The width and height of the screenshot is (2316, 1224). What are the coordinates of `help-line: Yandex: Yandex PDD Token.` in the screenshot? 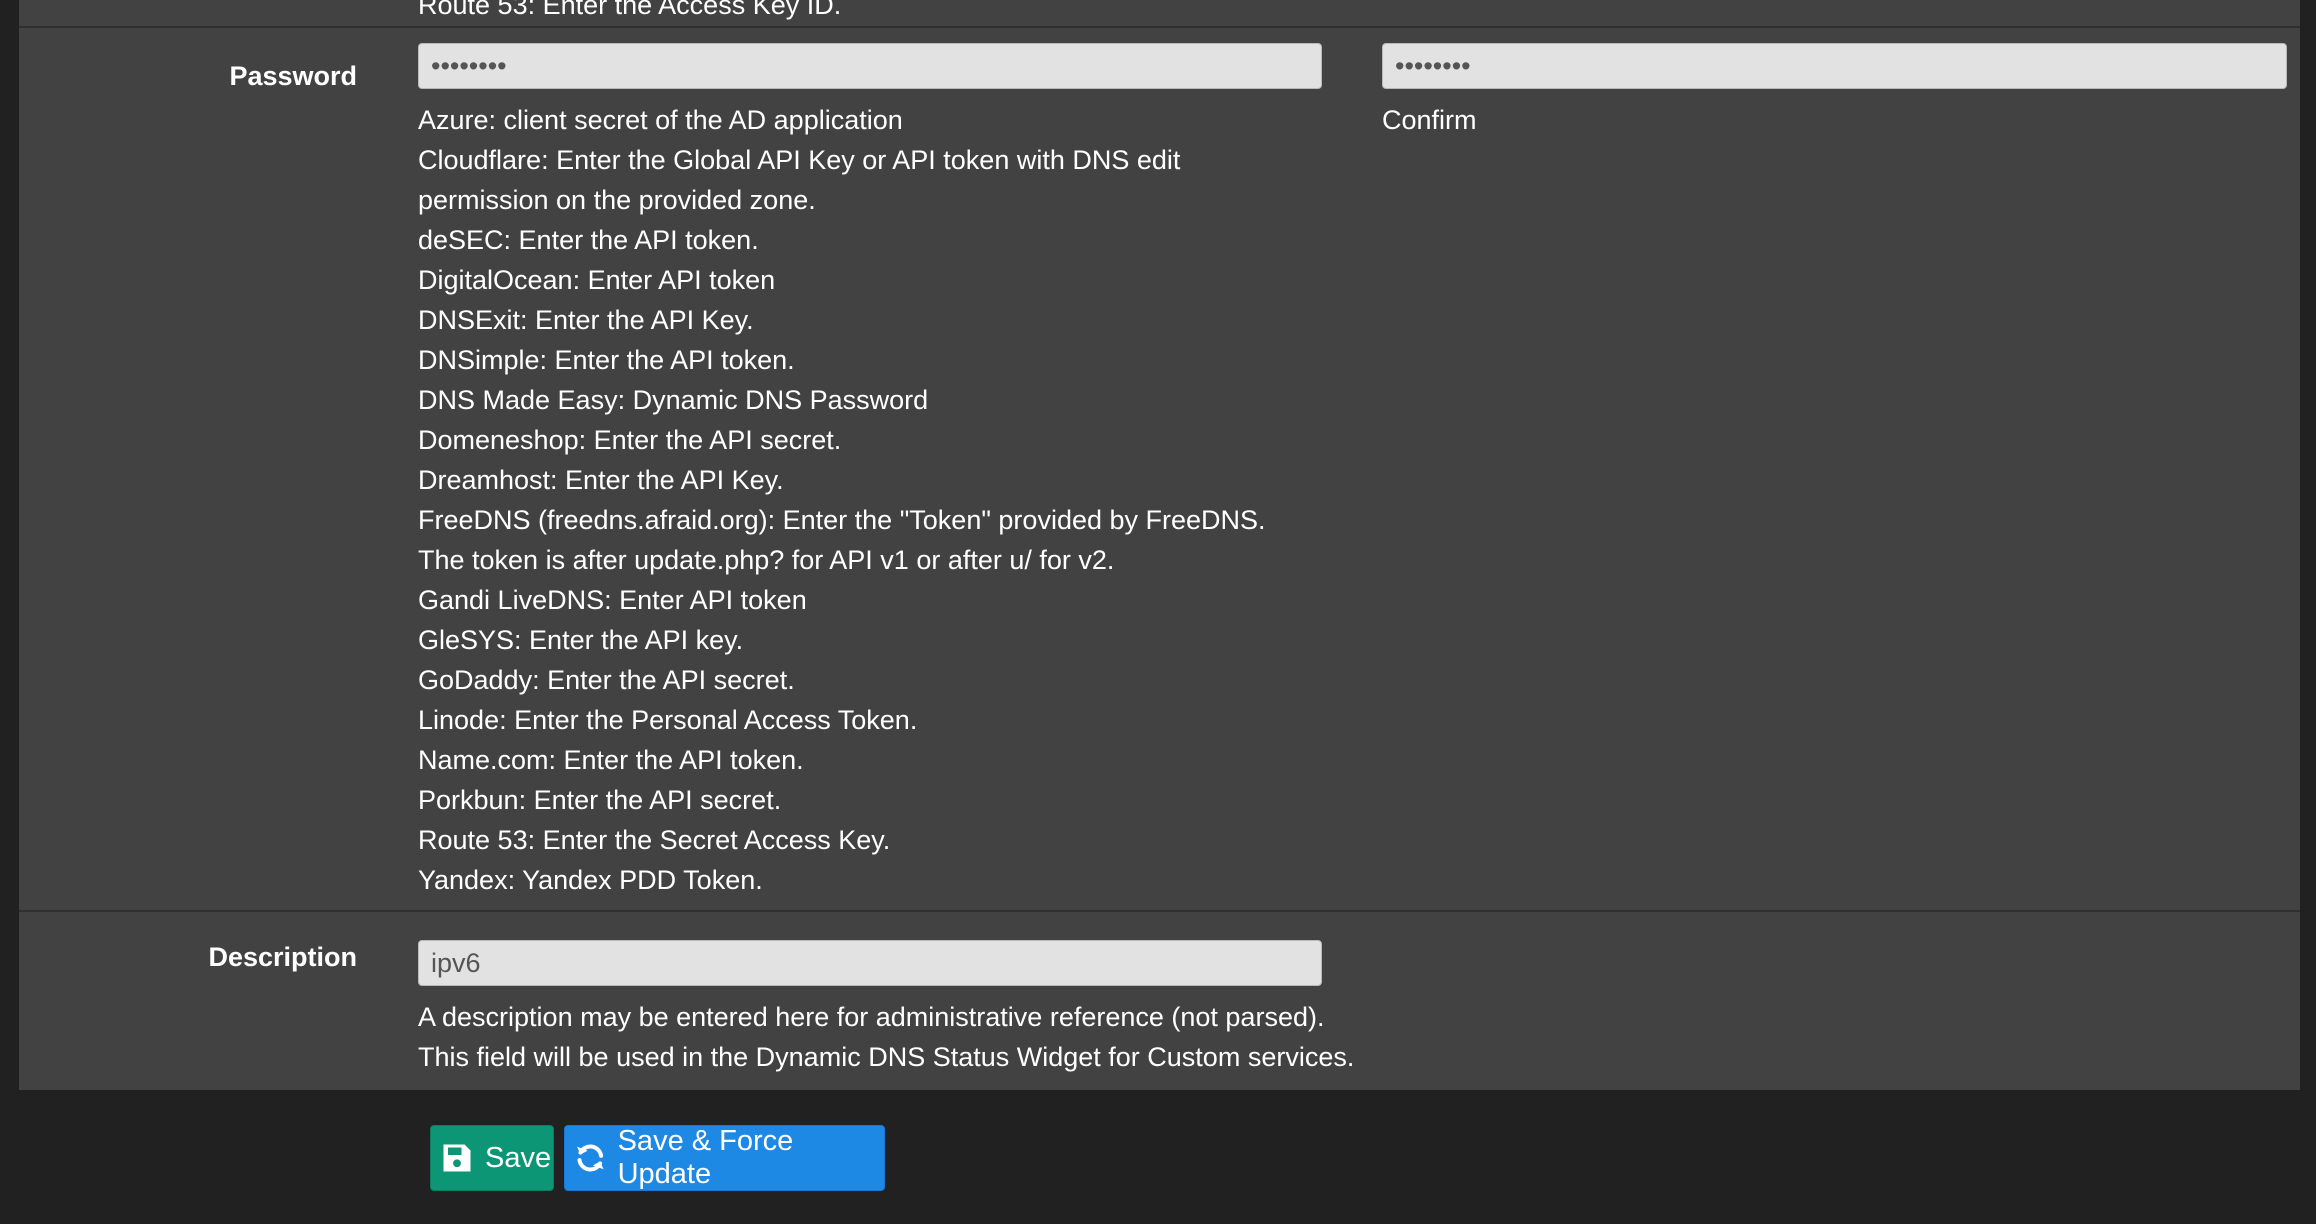 It's located at (590, 880).